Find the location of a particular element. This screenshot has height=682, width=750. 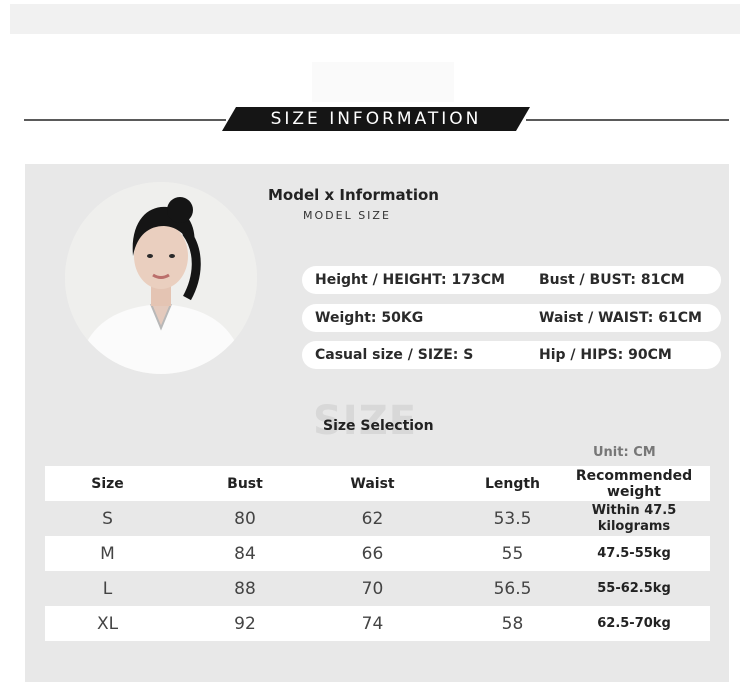

table-row: XL 92 74 58 62.5-70kg is located at coordinates (377, 623).